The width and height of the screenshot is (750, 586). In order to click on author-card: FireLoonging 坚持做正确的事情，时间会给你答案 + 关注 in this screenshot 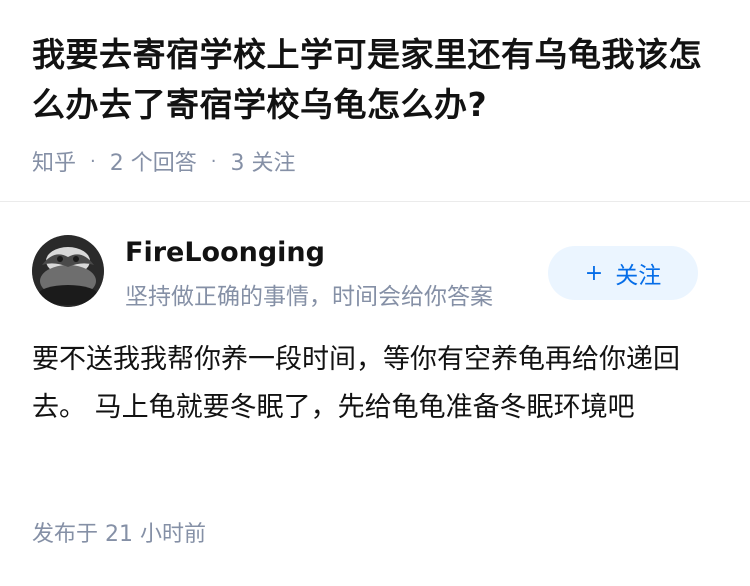, I will do `click(376, 272)`.